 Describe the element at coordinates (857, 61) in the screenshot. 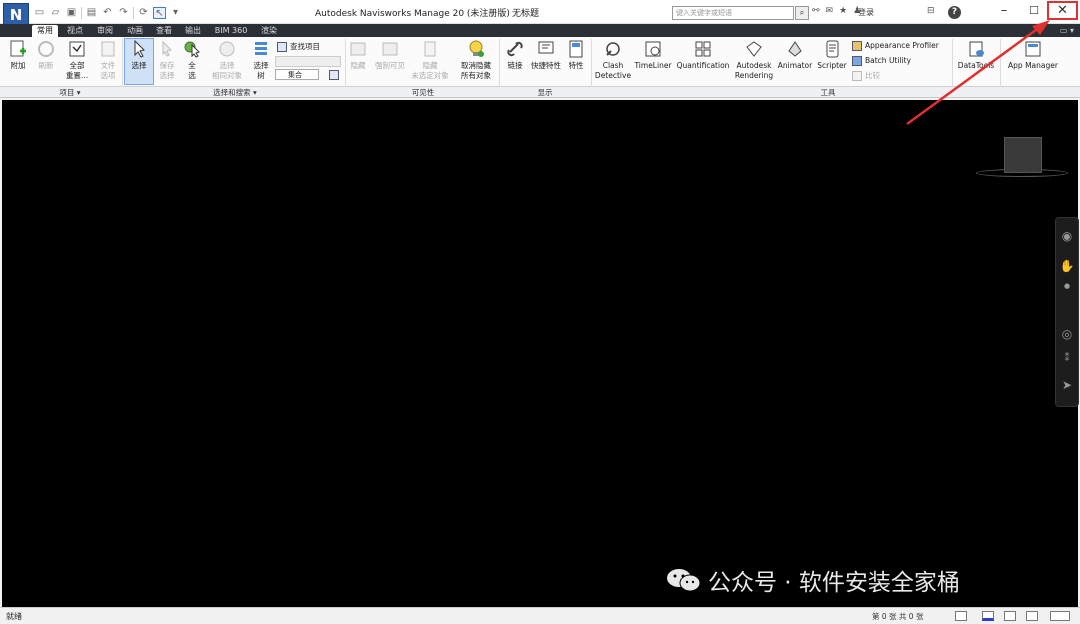

I see `batch-utility-icon` at that location.